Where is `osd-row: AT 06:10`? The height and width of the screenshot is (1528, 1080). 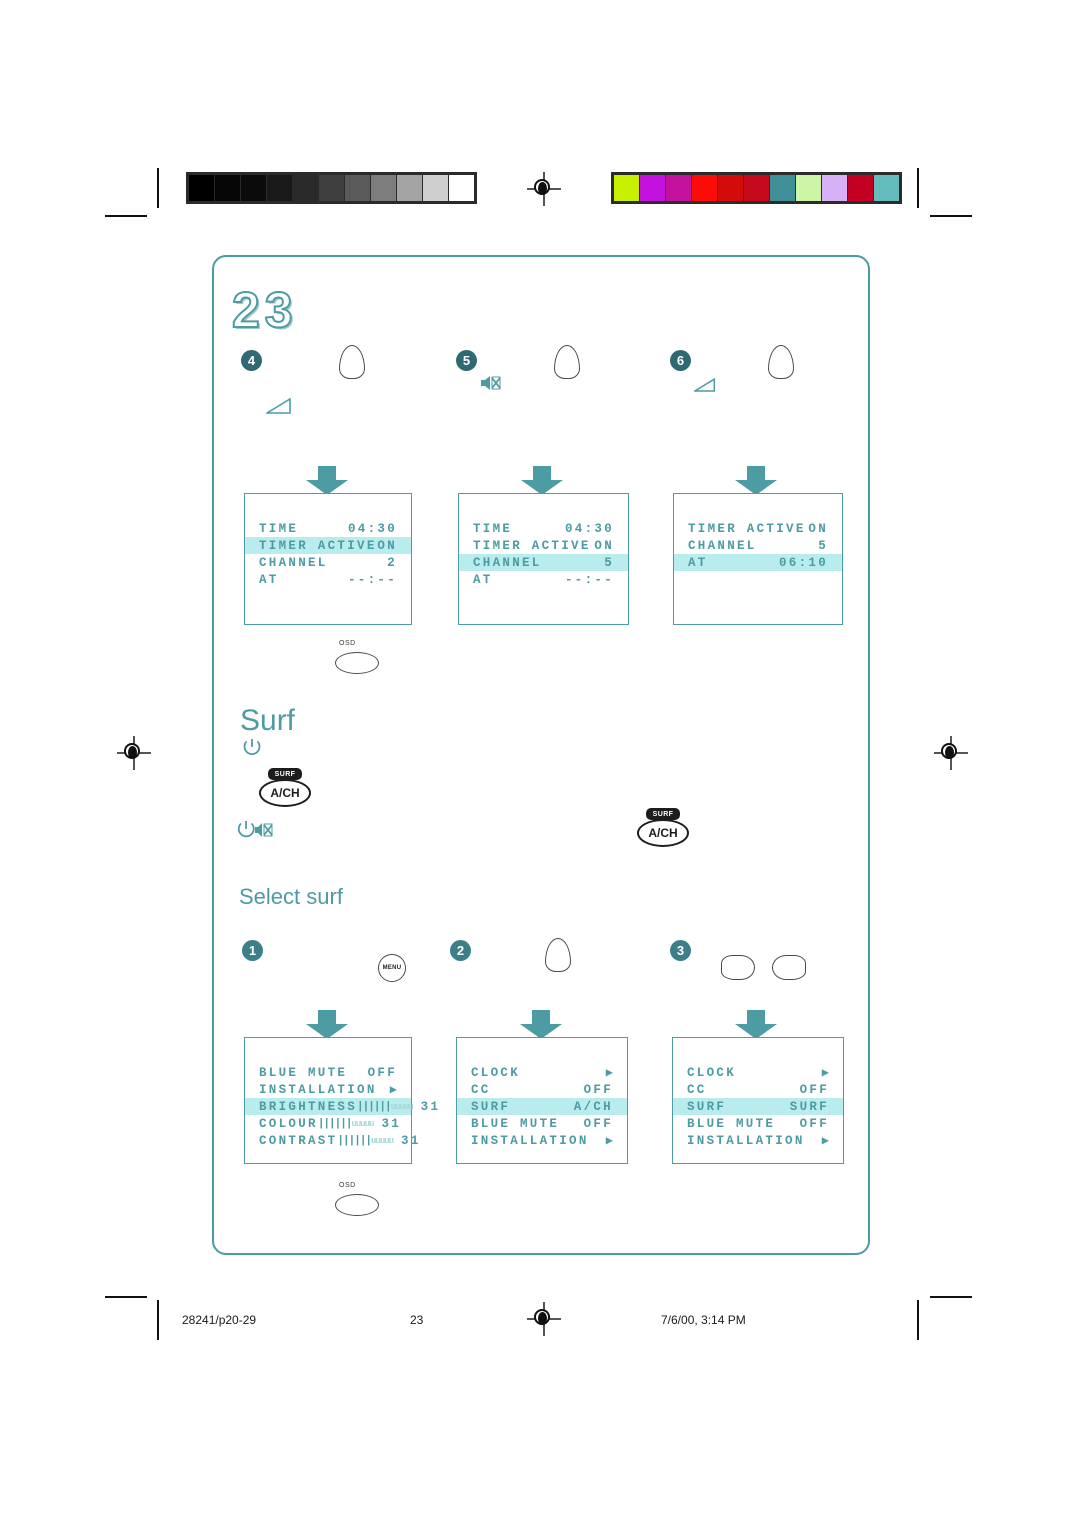 osd-row: AT 06:10 is located at coordinates (758, 562).